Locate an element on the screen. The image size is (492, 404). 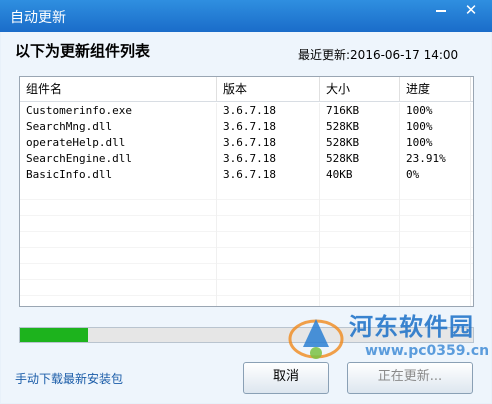
close-icon: ✕ is located at coordinates (471, 11).